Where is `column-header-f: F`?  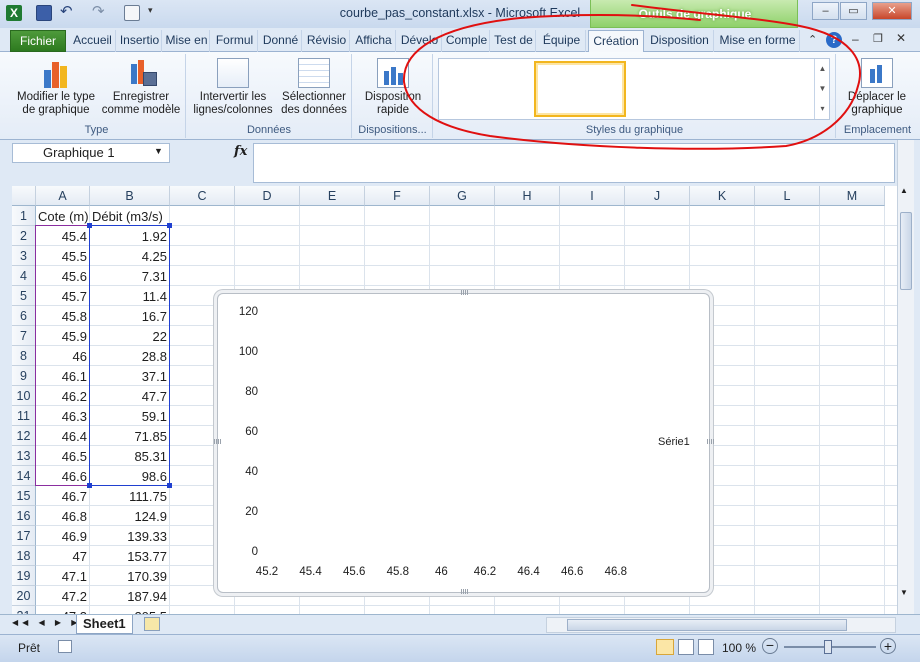
column-header-f: F is located at coordinates (397, 196).